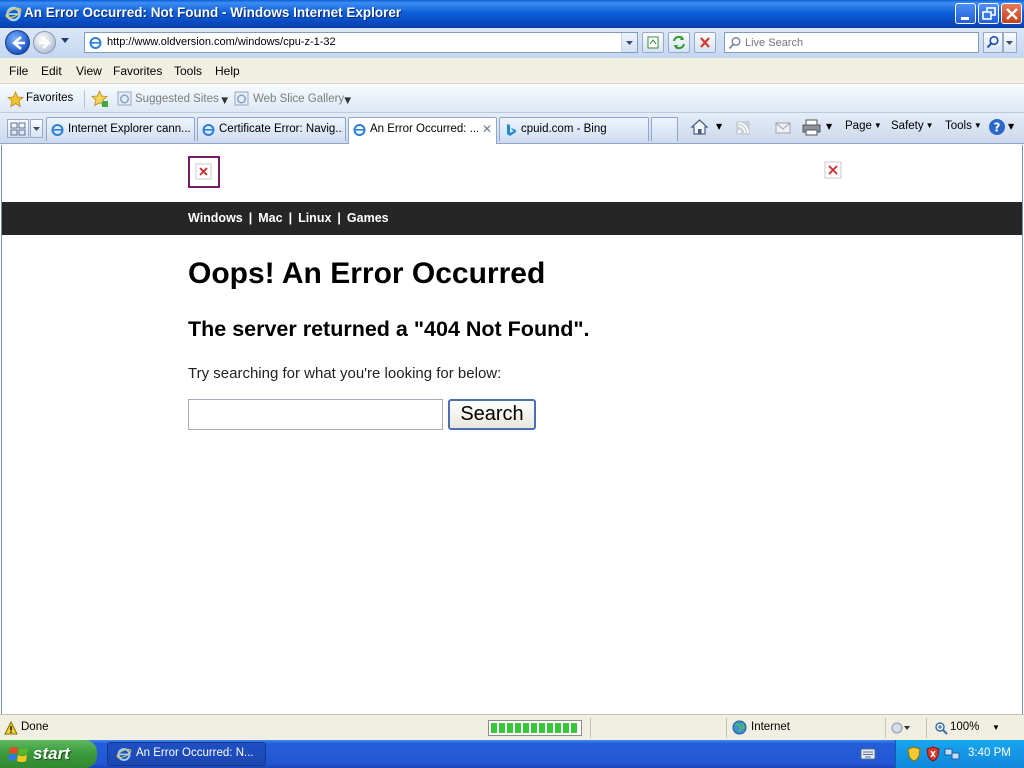  I want to click on site-search-button: Search, so click(492, 414).